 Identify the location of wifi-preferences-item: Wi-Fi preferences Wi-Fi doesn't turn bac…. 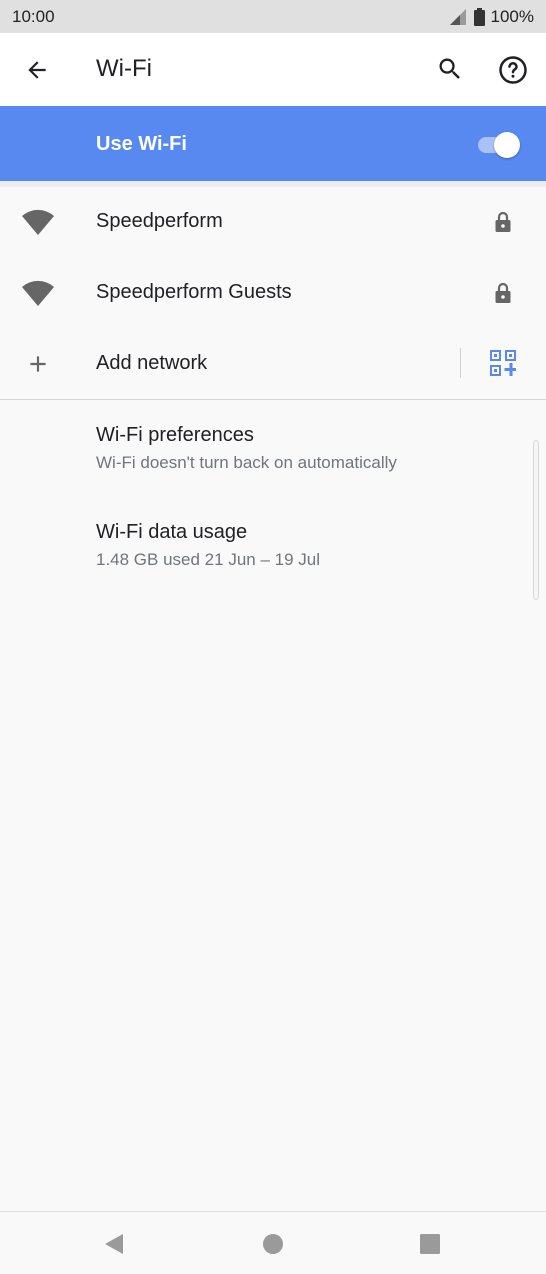
(246, 448).